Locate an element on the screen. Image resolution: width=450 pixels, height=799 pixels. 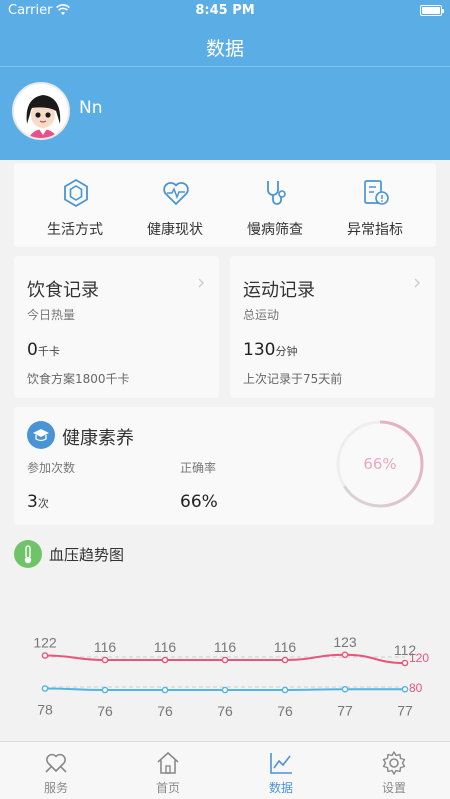
bp-value-label-0-0: 122 is located at coordinates (45, 643).